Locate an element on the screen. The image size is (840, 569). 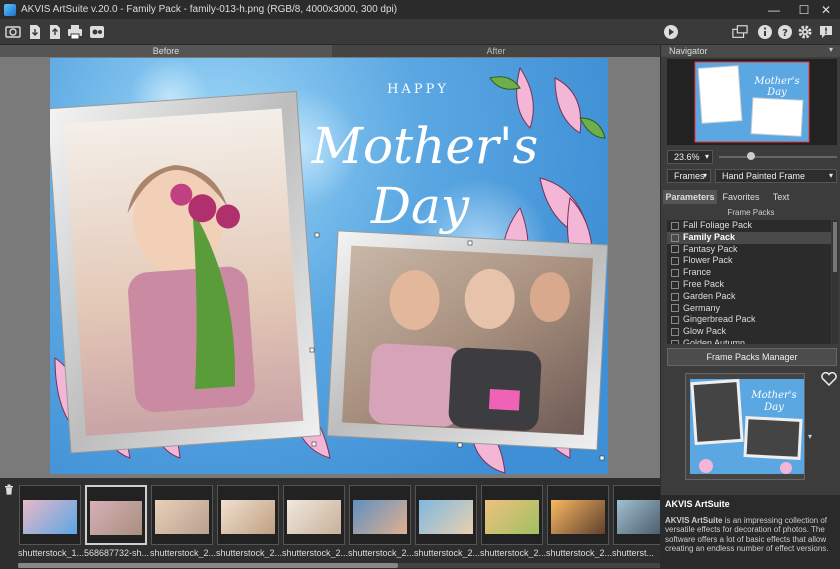
navigator-preview: Mother's Day is located at coordinates (752, 102).